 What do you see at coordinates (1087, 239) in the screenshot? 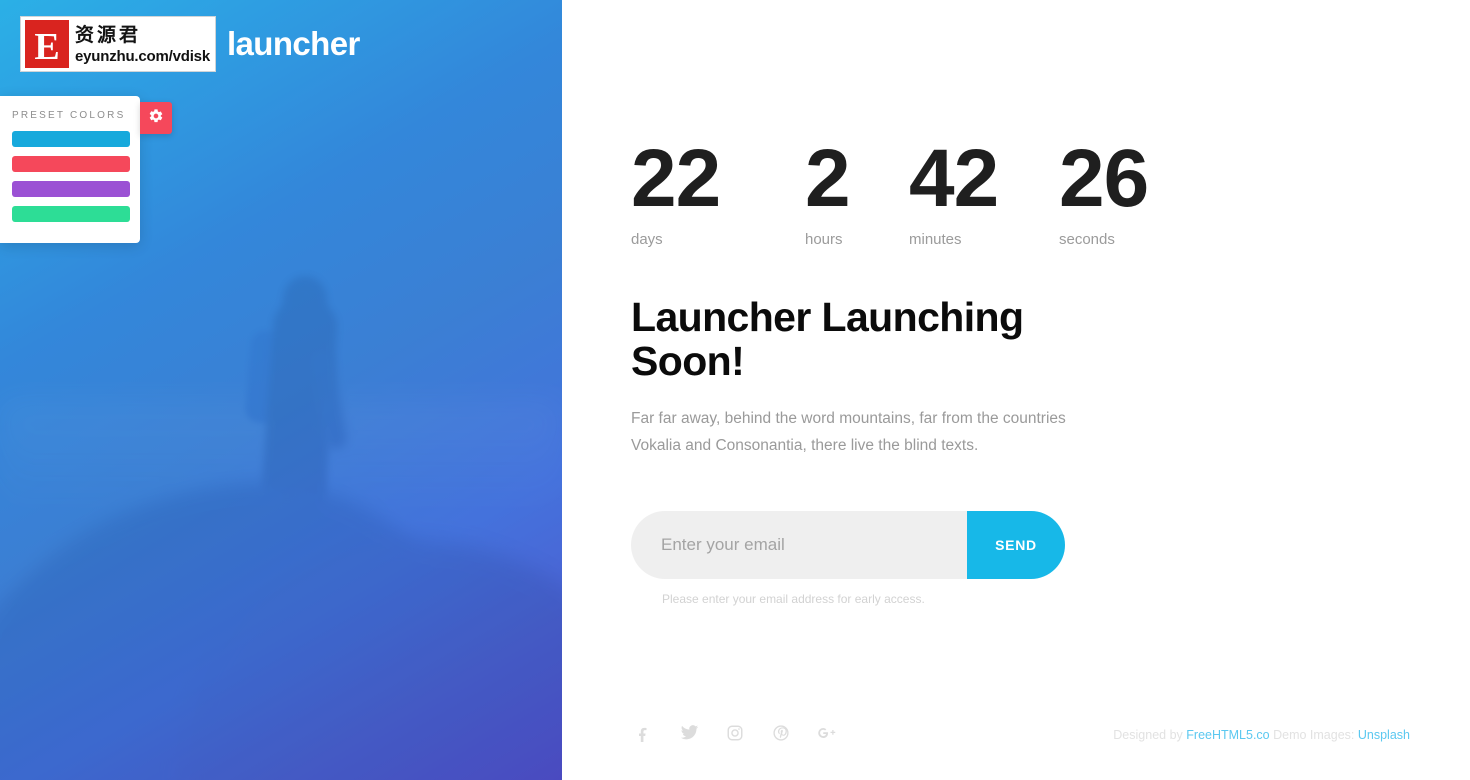
I see `countdown-seconds-label: seconds` at bounding box center [1087, 239].